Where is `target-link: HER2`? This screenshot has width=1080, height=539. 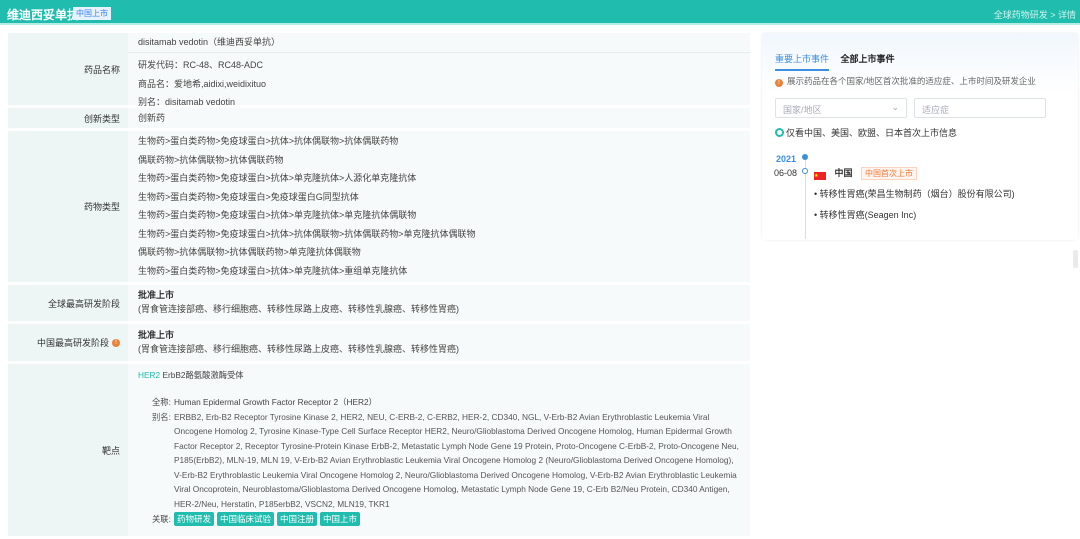 target-link: HER2 is located at coordinates (149, 375).